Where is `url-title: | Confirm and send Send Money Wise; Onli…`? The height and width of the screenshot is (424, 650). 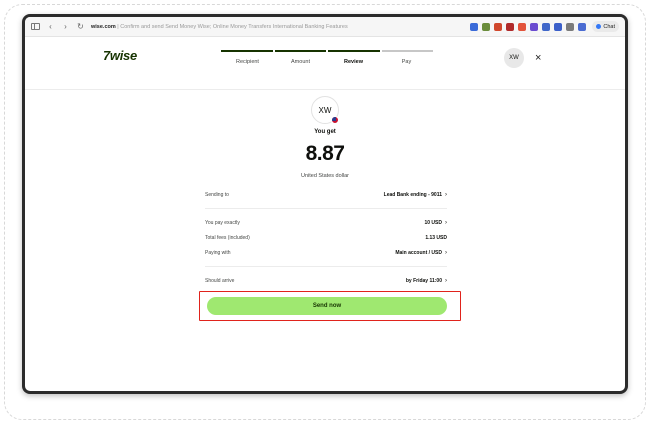
url-title: | Confirm and send Send Money Wise; Onli… is located at coordinates (231, 26).